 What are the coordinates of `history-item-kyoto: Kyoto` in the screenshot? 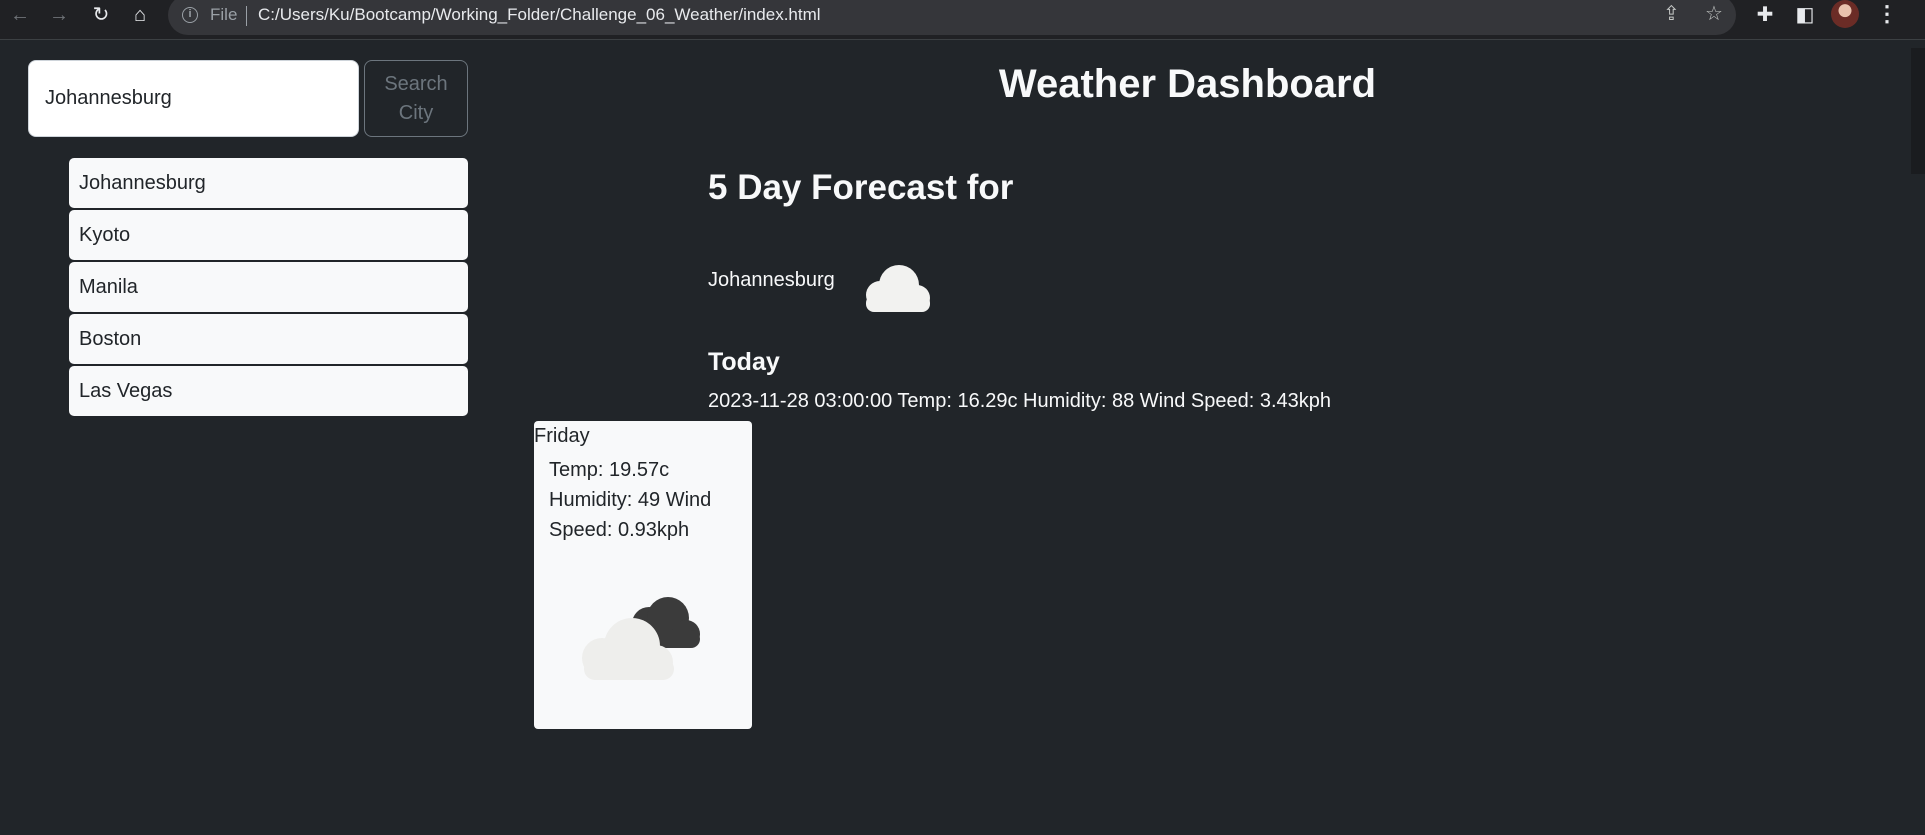 It's located at (268, 235).